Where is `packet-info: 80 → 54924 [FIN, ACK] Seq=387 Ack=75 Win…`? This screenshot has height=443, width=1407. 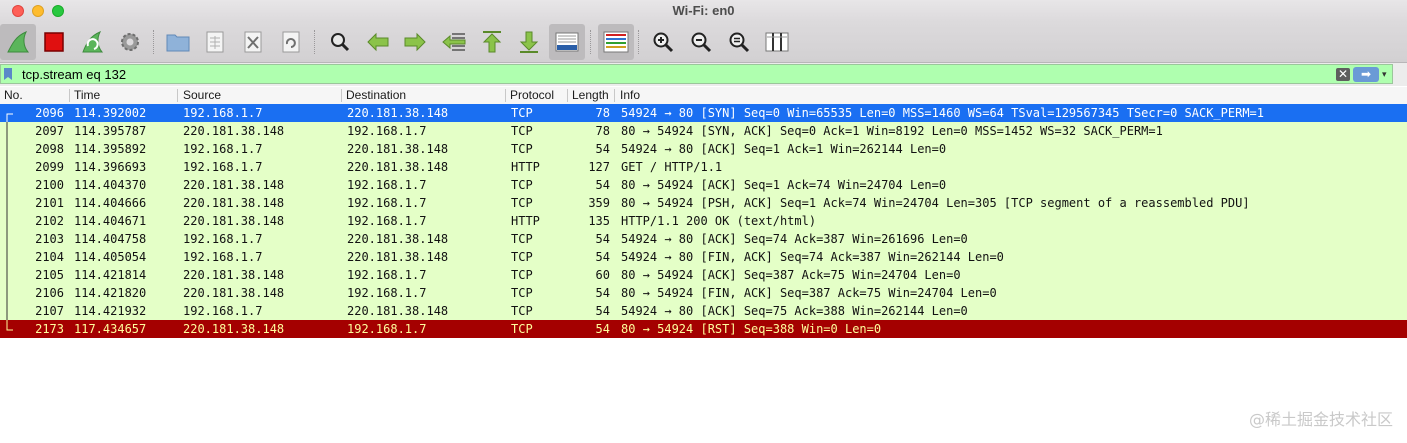 packet-info: 80 → 54924 [FIN, ACK] Seq=387 Ack=75 Win… is located at coordinates (809, 293).